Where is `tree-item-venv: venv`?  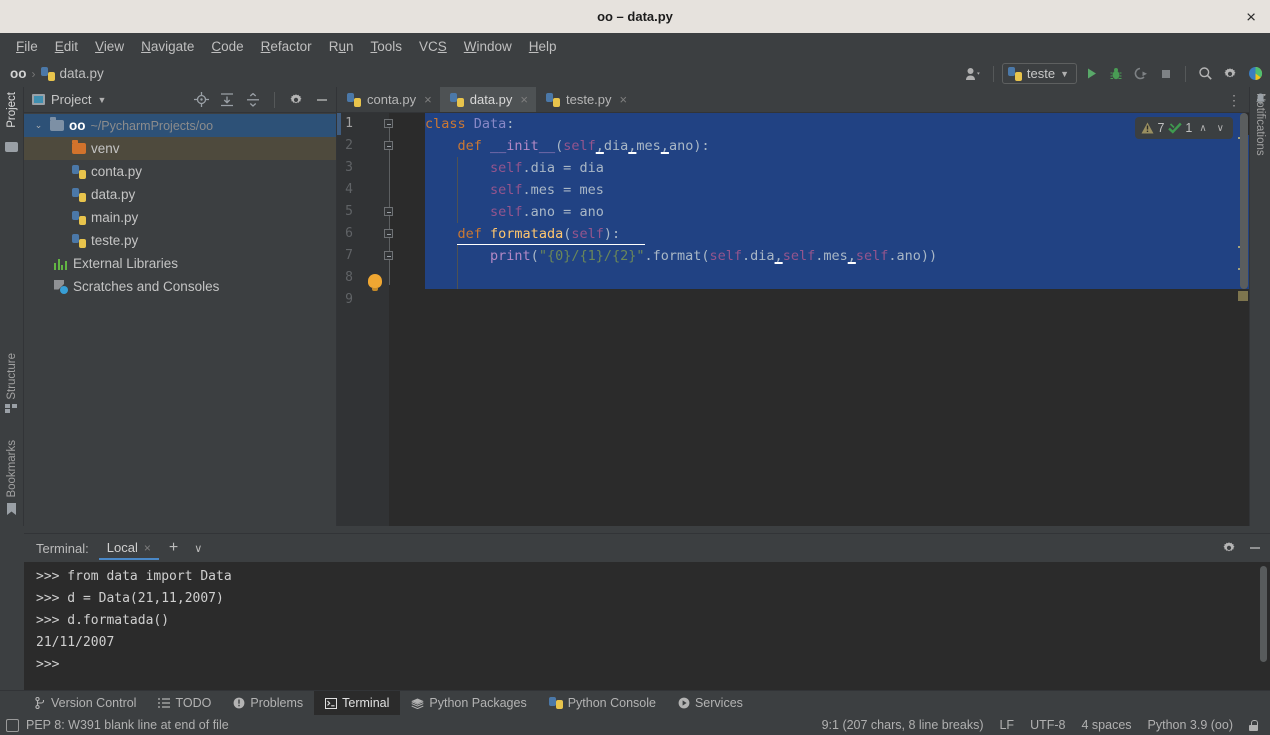
tree-item-venv: venv is located at coordinates (180, 148).